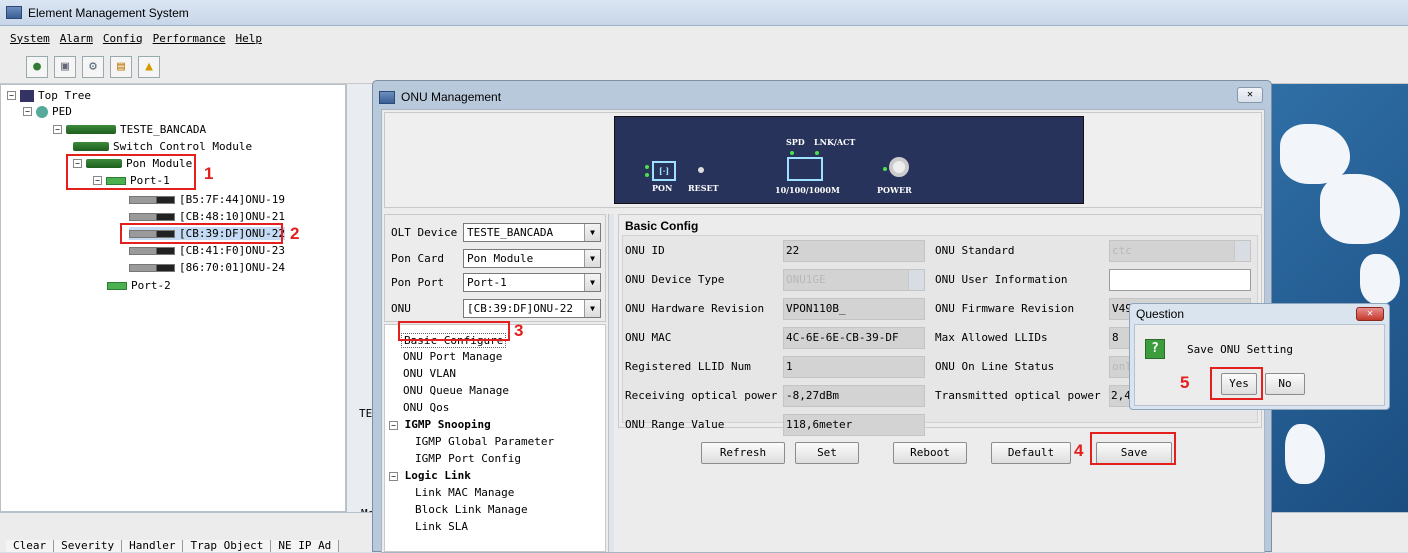  I want to click on device-button: ▣, so click(65, 66).